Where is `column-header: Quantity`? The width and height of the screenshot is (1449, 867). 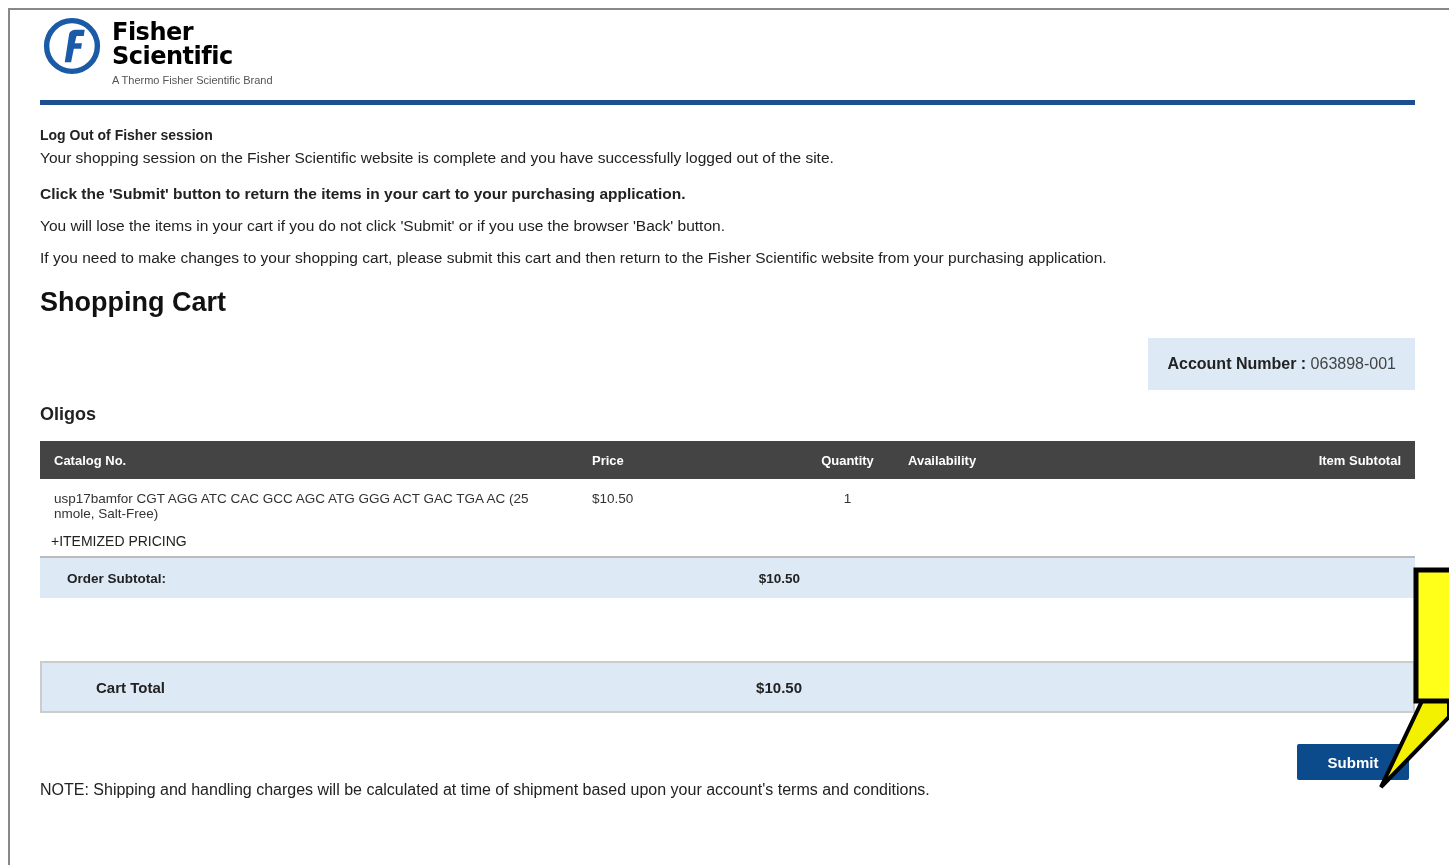 column-header: Quantity is located at coordinates (847, 460).